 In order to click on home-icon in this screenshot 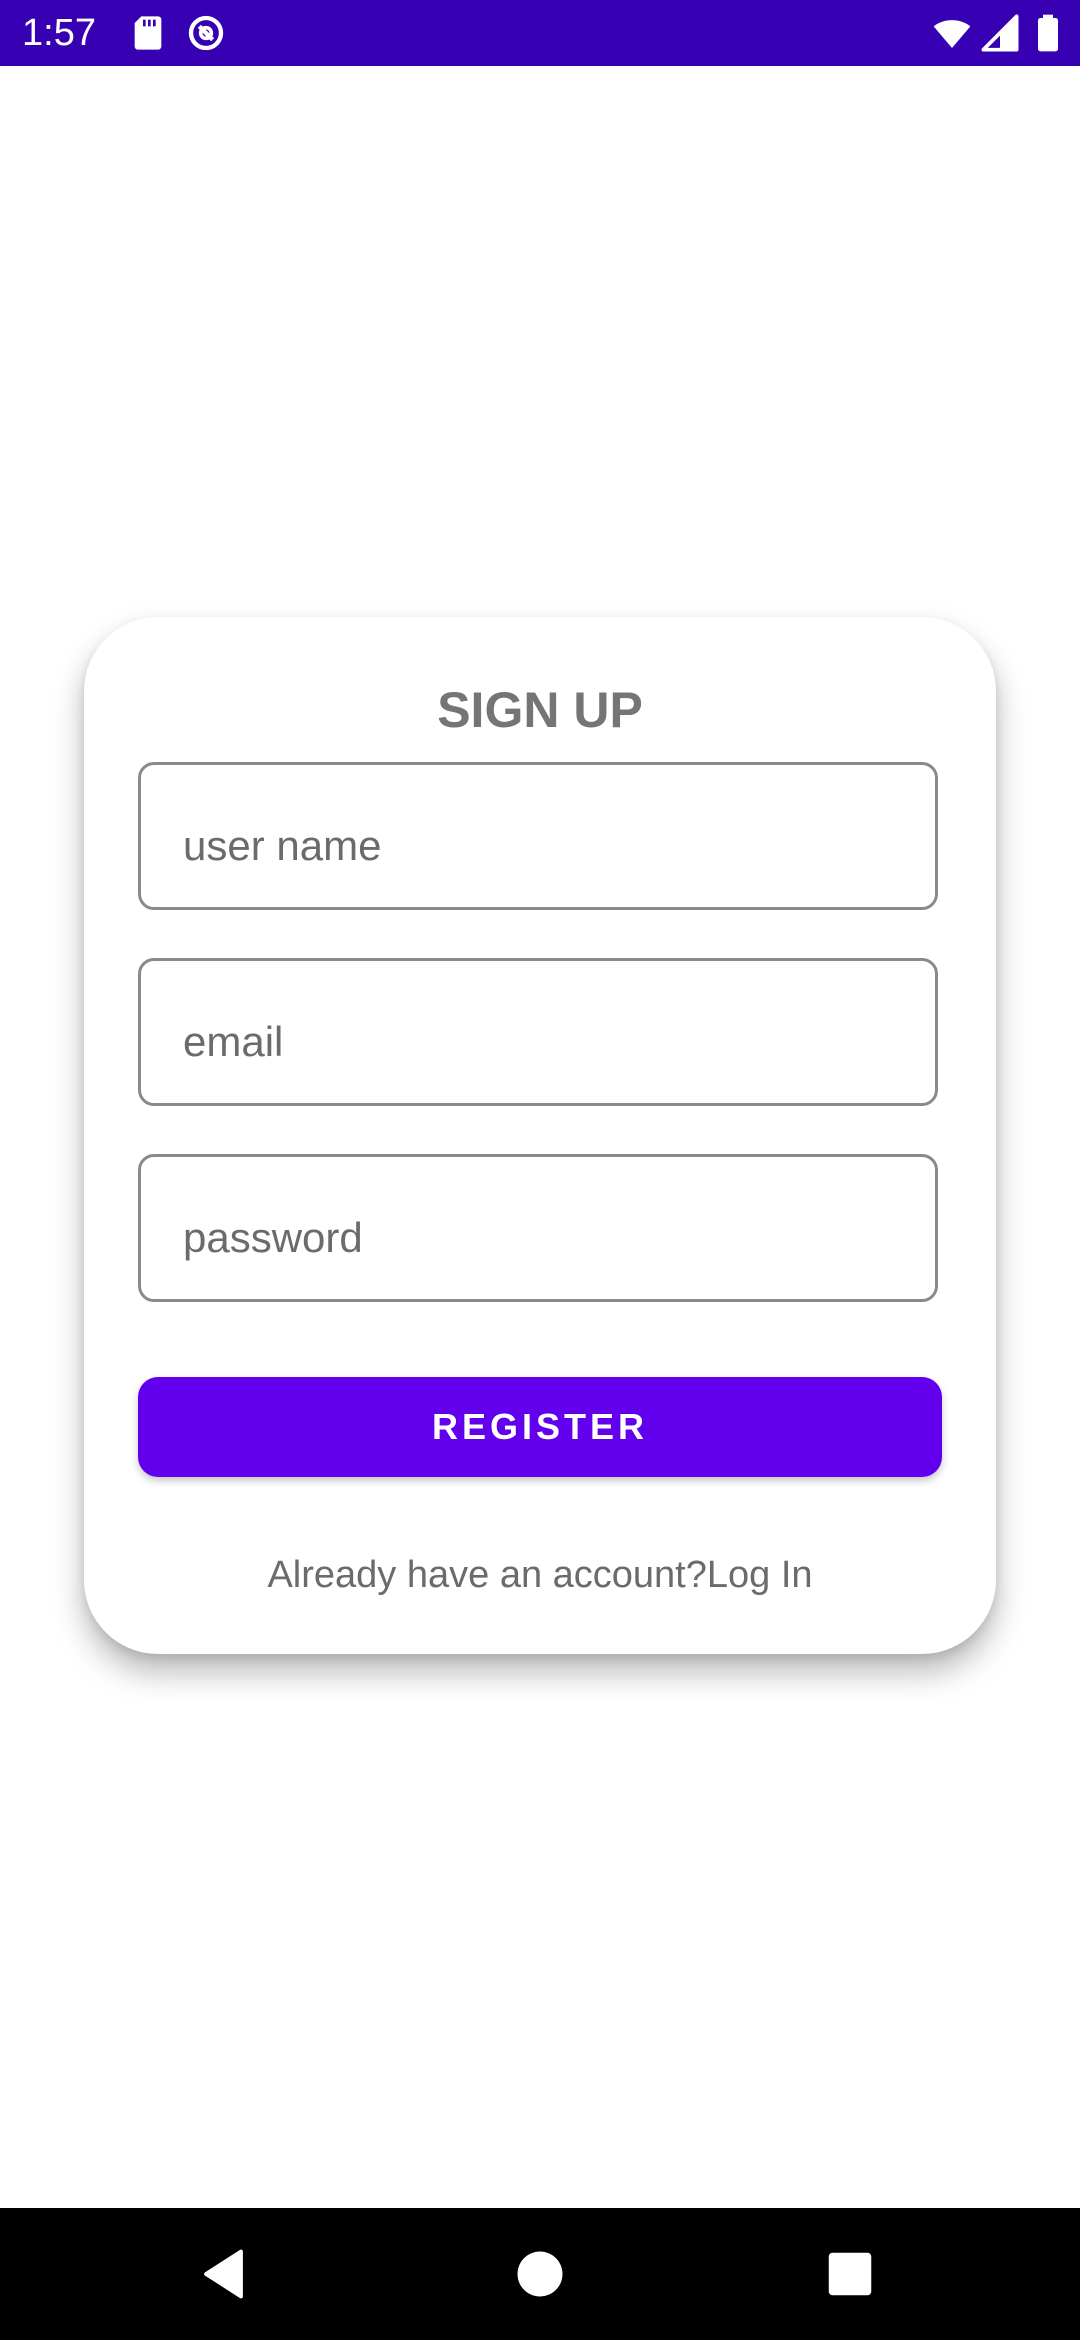, I will do `click(540, 2274)`.